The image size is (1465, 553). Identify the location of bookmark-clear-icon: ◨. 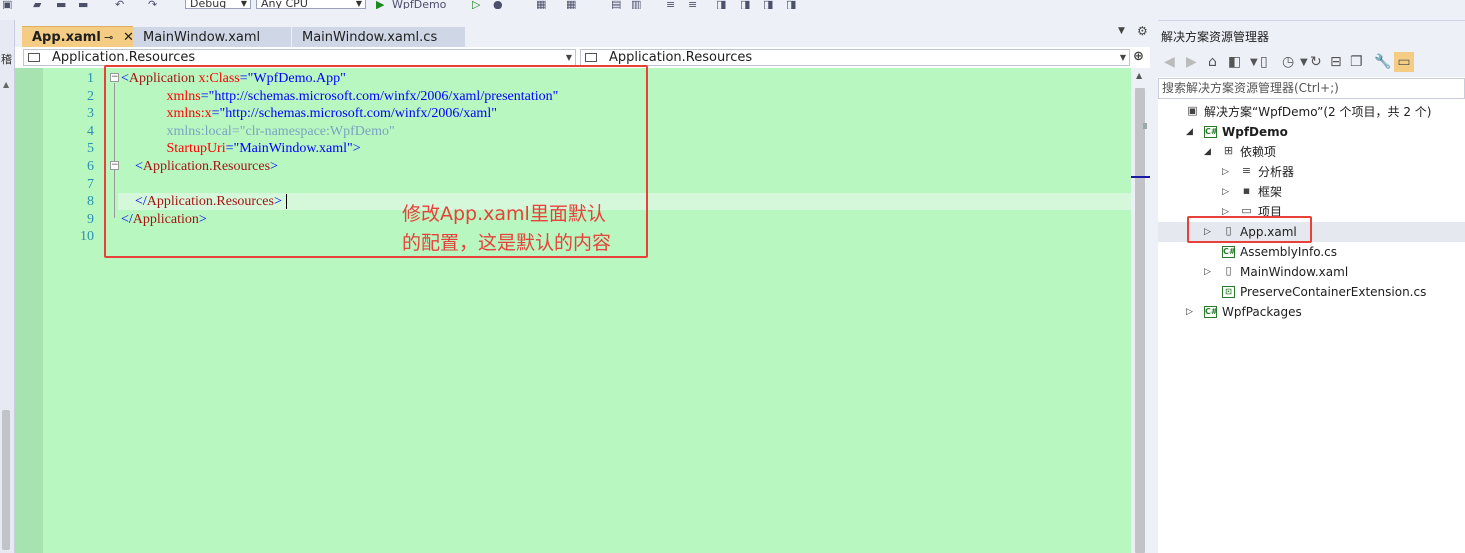
(791, 4).